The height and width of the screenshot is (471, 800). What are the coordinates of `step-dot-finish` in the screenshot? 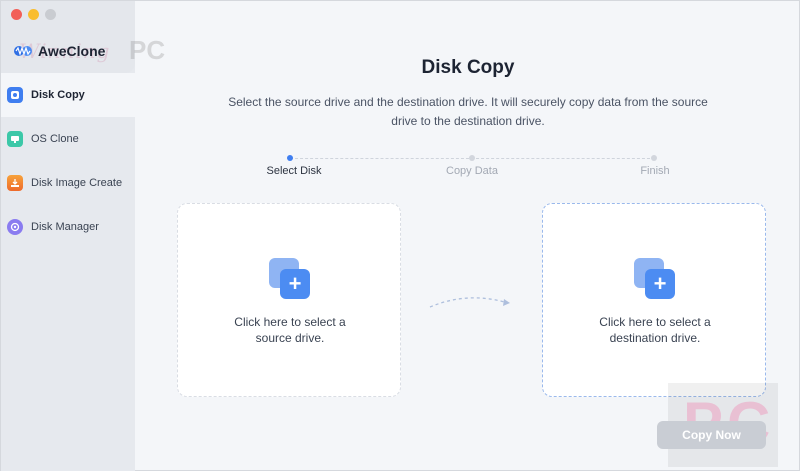 It's located at (654, 158).